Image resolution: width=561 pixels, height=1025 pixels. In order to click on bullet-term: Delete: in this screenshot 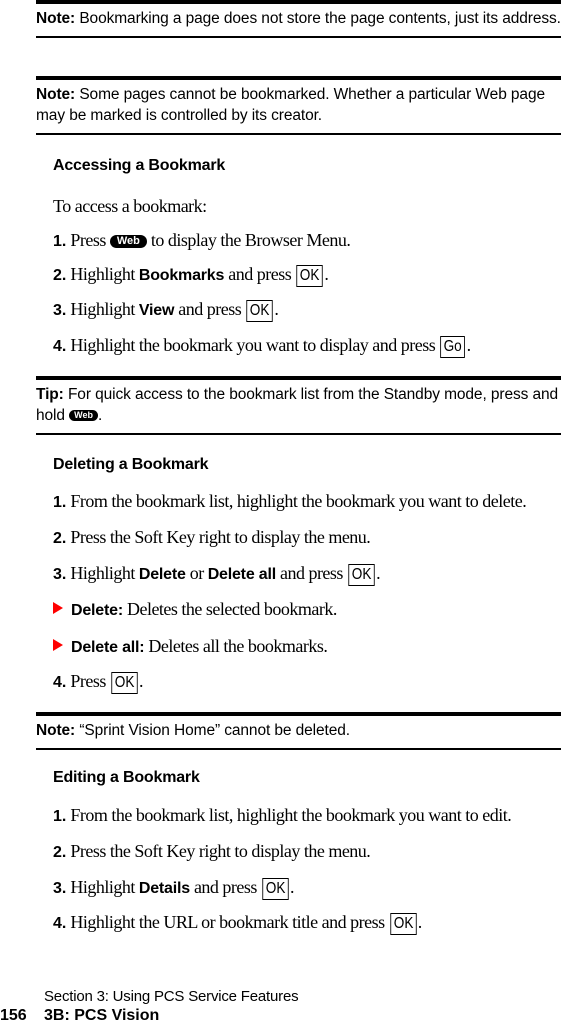, I will do `click(97, 610)`.